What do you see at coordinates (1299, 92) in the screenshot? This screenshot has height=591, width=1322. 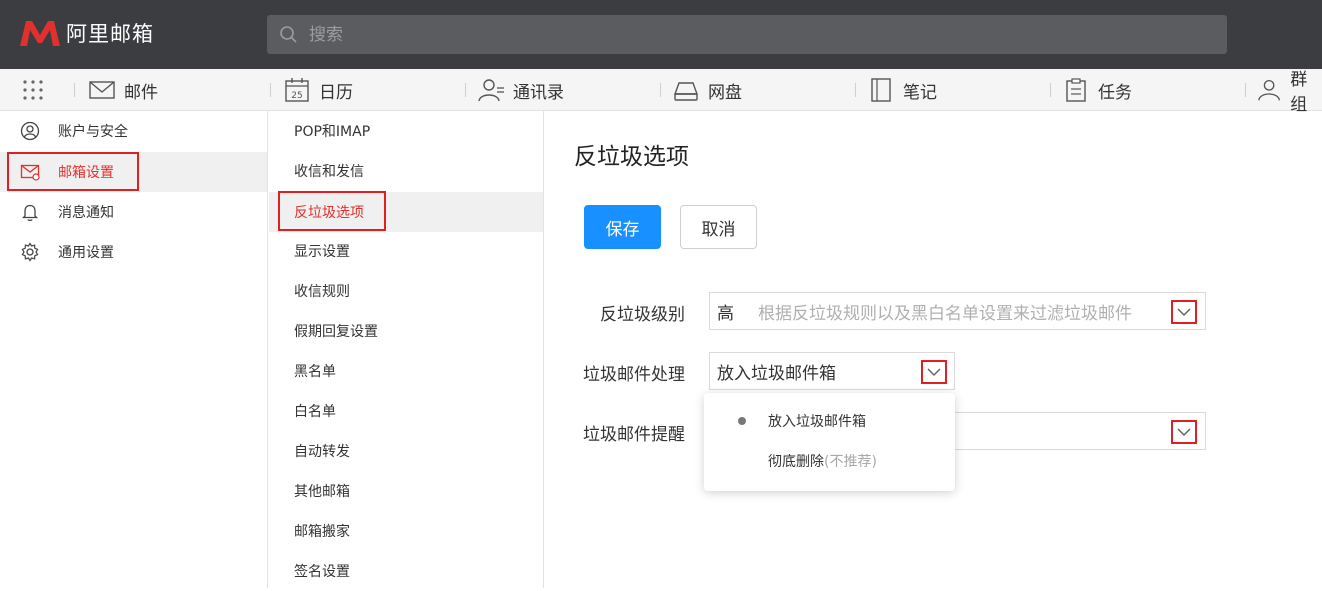 I see `nav-item-label: 群组` at bounding box center [1299, 92].